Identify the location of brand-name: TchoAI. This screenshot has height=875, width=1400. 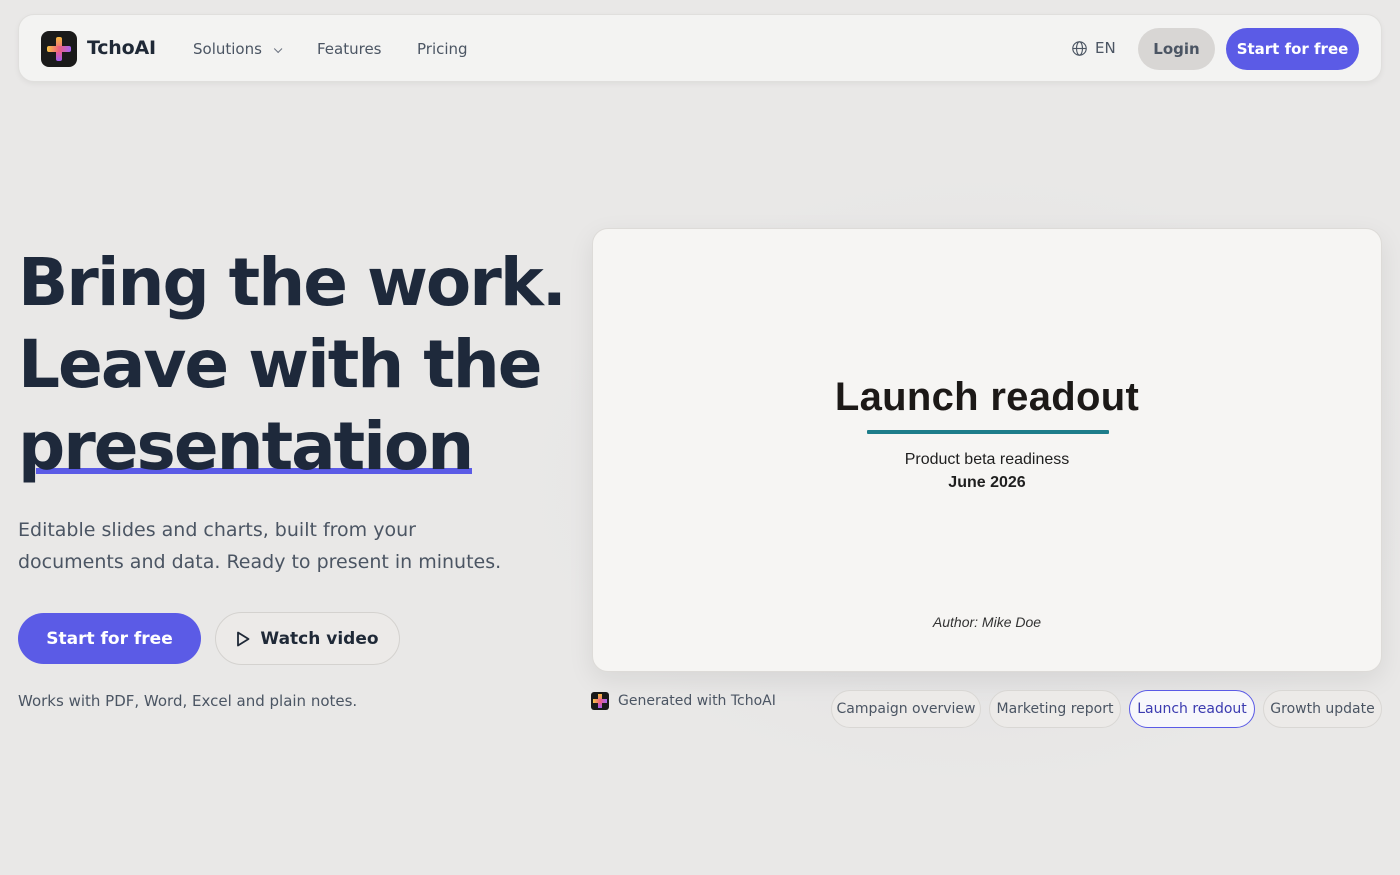
(121, 48).